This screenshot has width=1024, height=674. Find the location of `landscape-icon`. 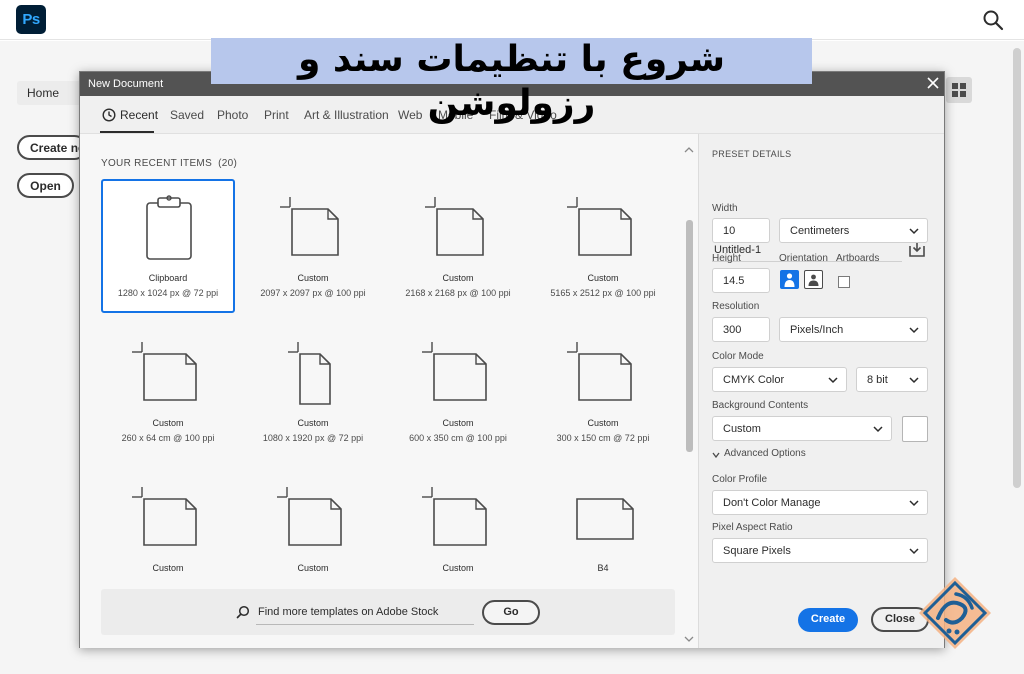

landscape-icon is located at coordinates (813, 280).